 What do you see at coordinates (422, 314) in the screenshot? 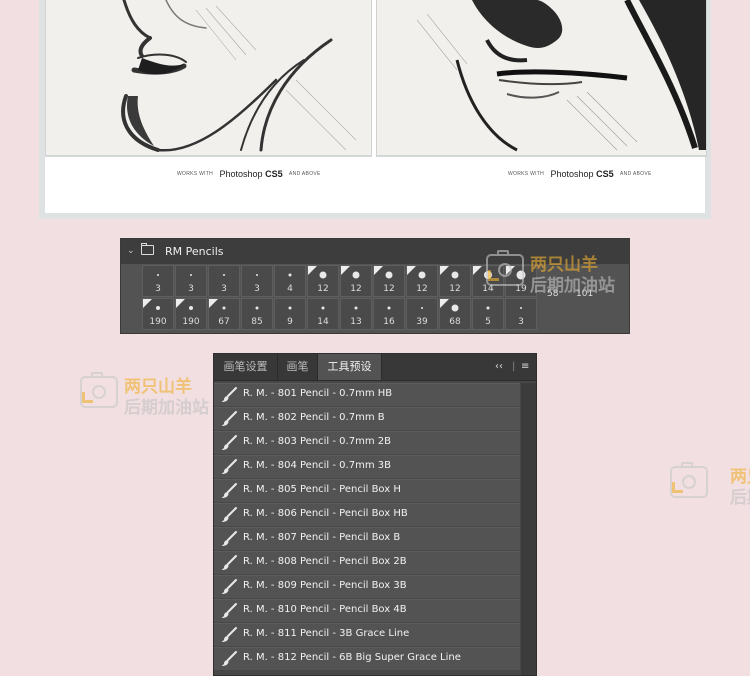
I see `brush-tip-cell: 39` at bounding box center [422, 314].